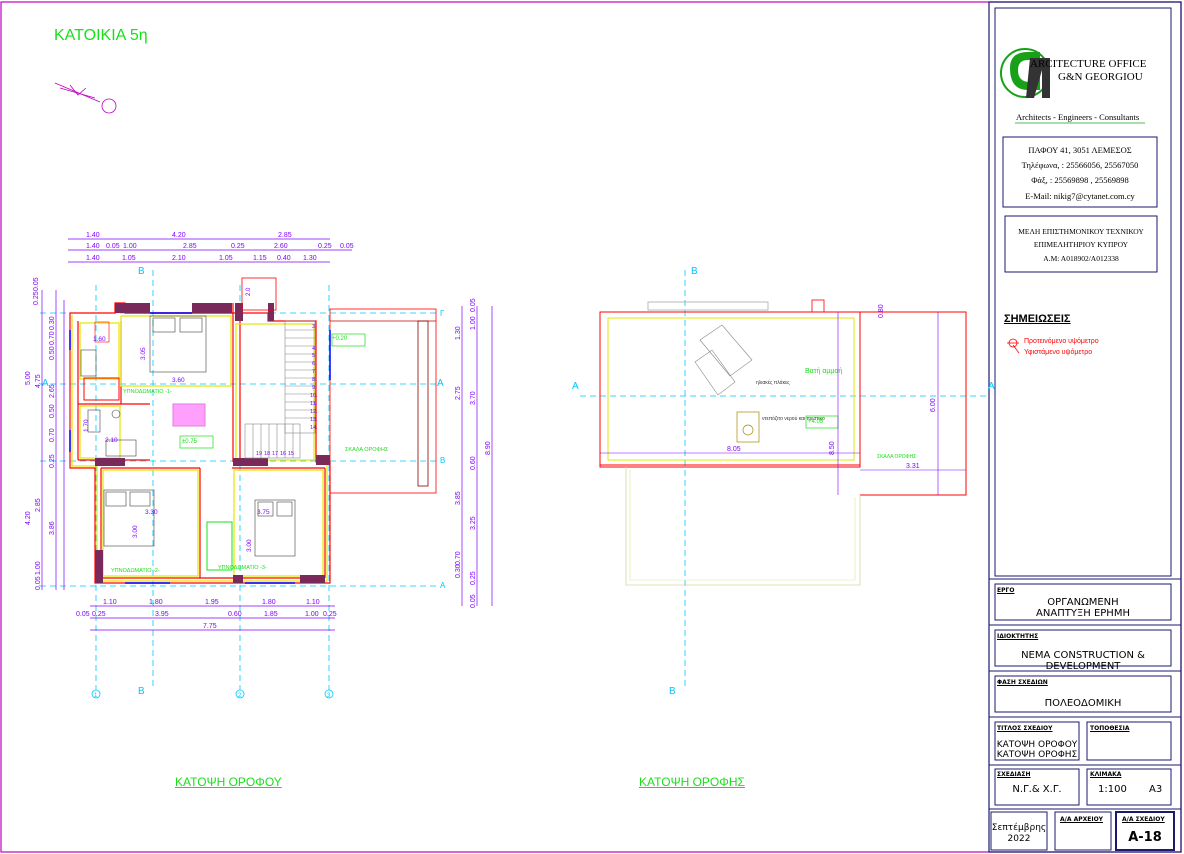 The image size is (1184, 854). What do you see at coordinates (1078, 117) in the screenshot?
I see `office-tagline: Architects - Engineers - Consultants` at bounding box center [1078, 117].